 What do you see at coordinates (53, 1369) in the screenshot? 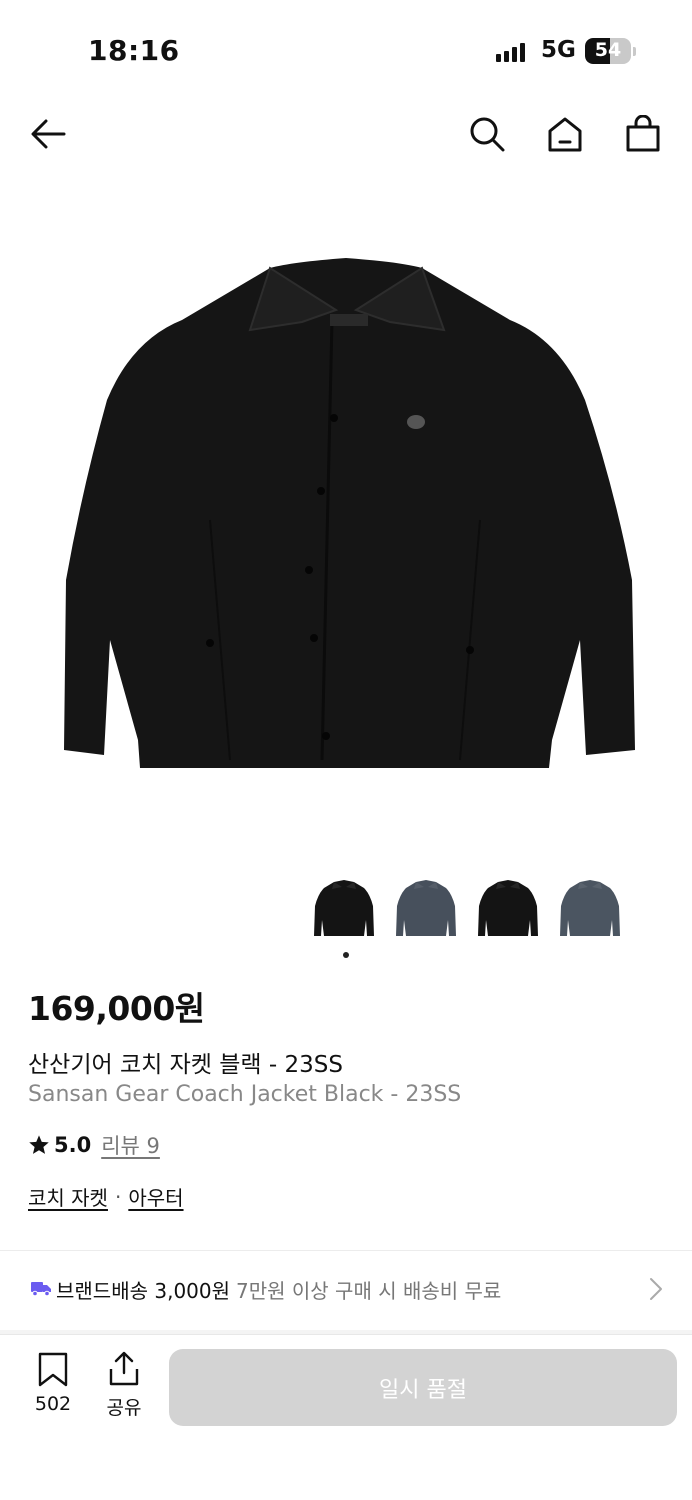
I see `bookmark-icon` at bounding box center [53, 1369].